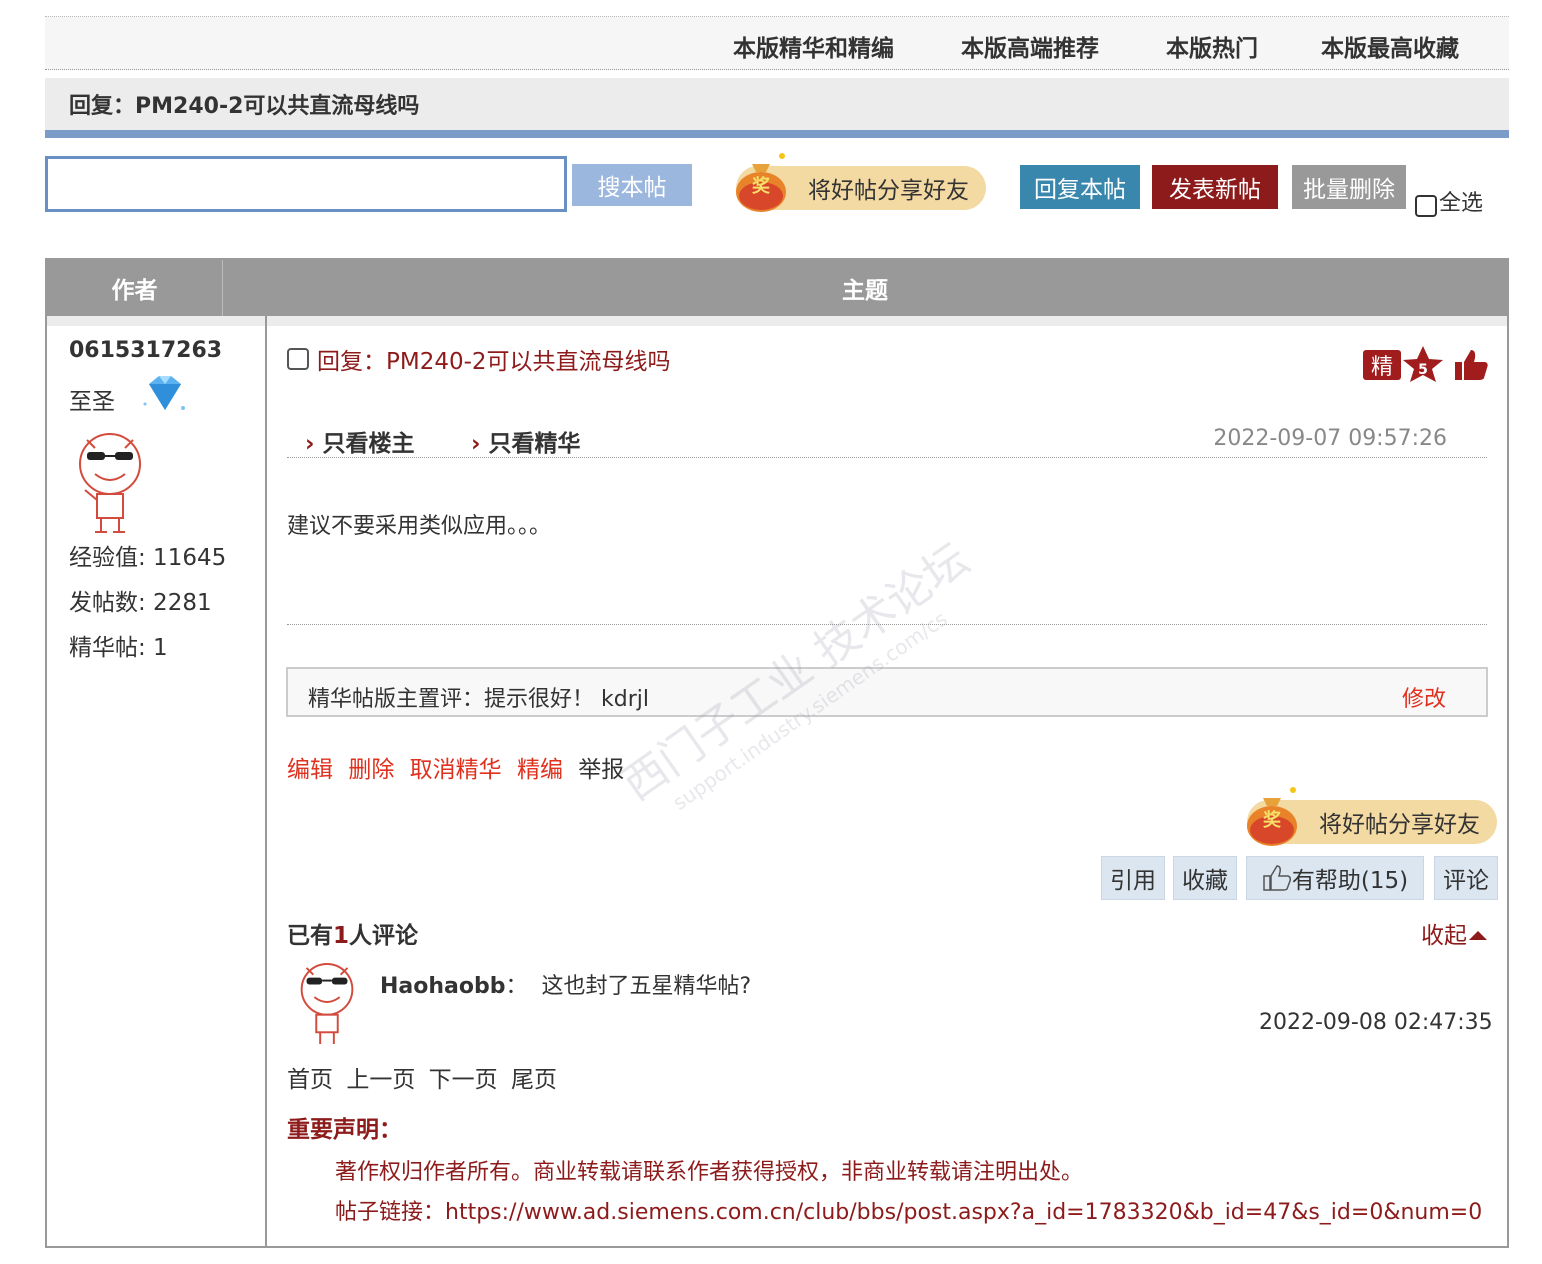  I want to click on caret-up-icon, so click(1478, 935).